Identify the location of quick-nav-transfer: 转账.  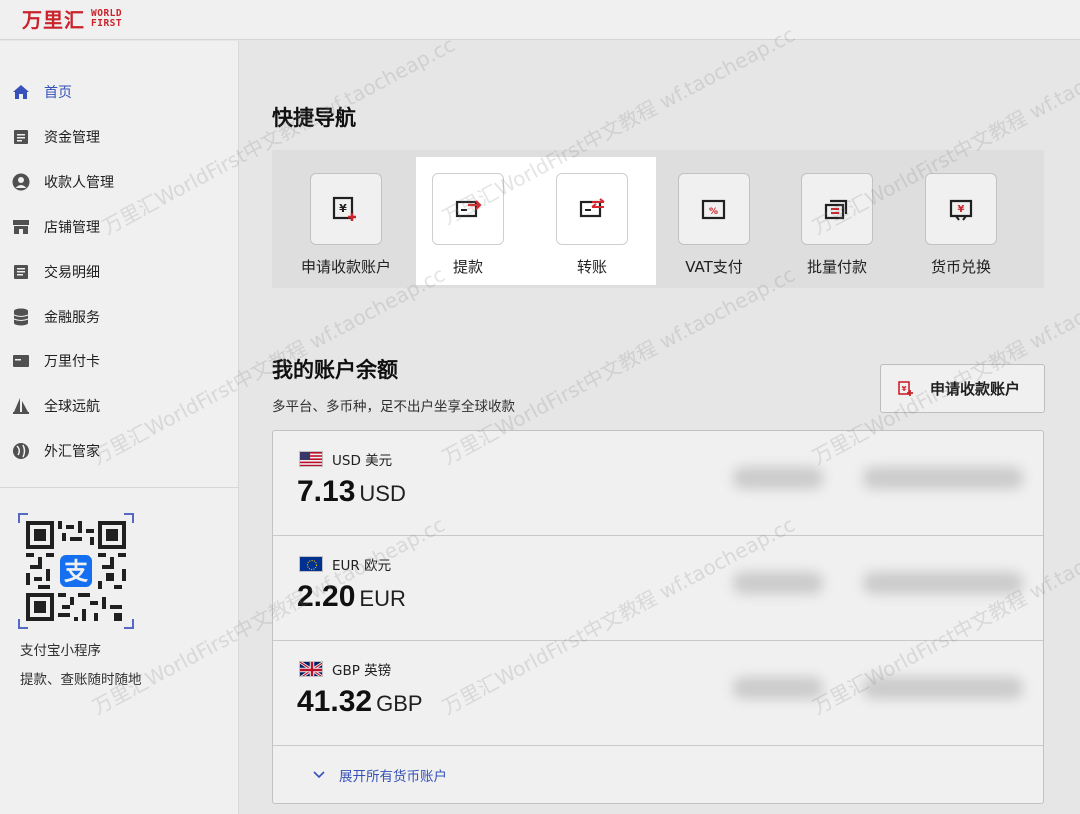
(592, 227).